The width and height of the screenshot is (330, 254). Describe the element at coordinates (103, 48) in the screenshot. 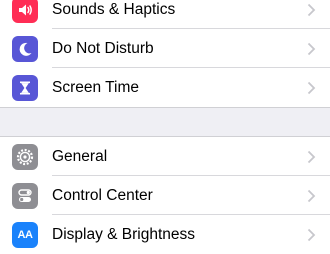

I see `settings-row-label: Do Not Disturb` at that location.